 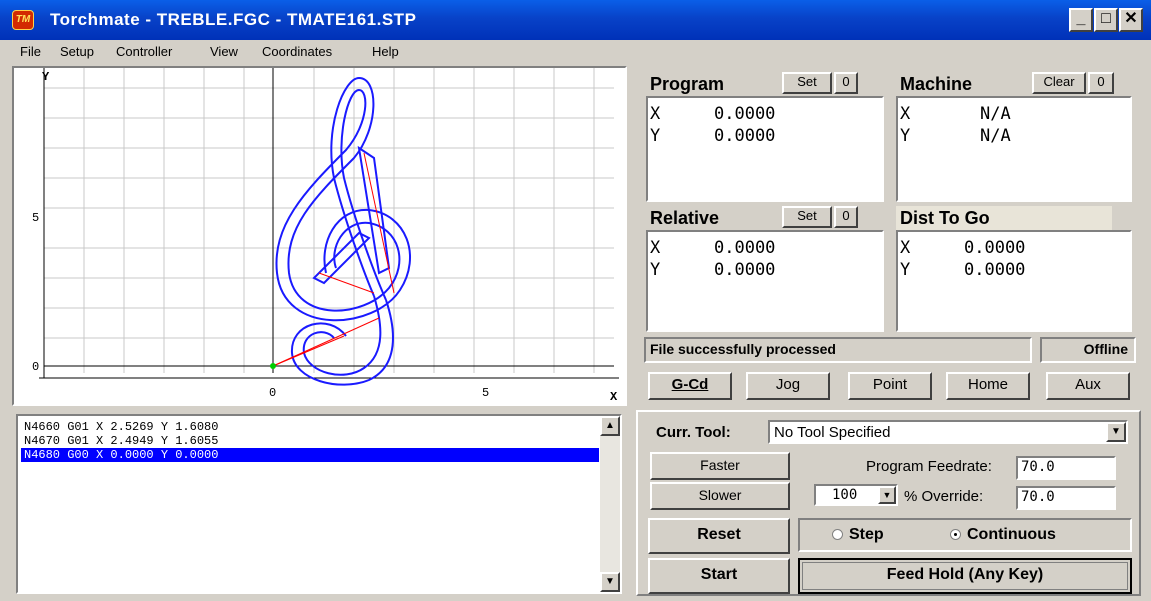 I want to click on menu-coordinates: Coordinates, so click(x=297, y=51).